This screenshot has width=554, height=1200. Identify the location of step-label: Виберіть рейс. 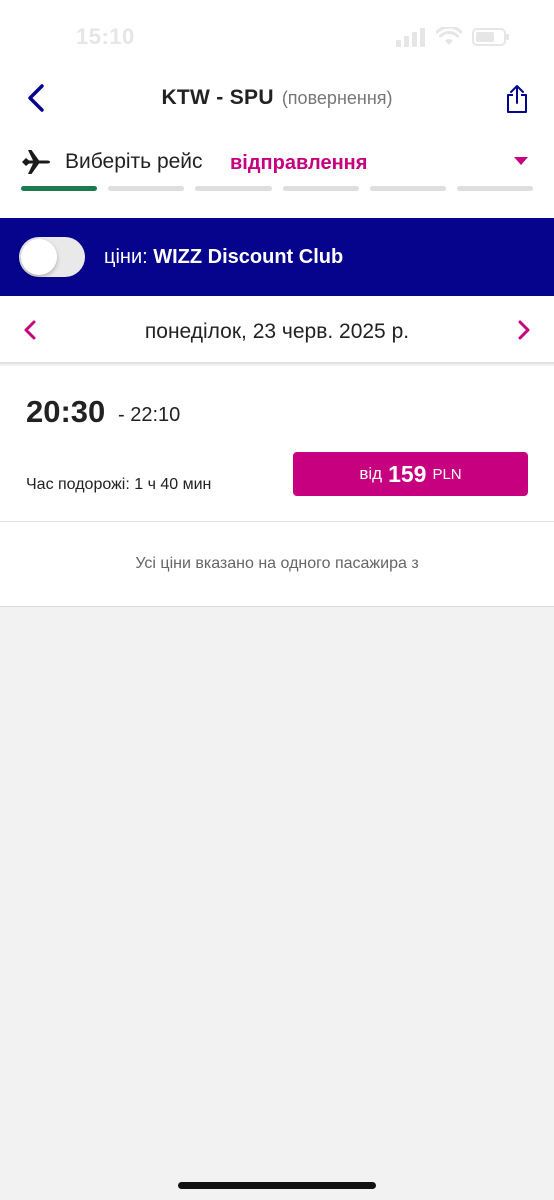
(134, 161).